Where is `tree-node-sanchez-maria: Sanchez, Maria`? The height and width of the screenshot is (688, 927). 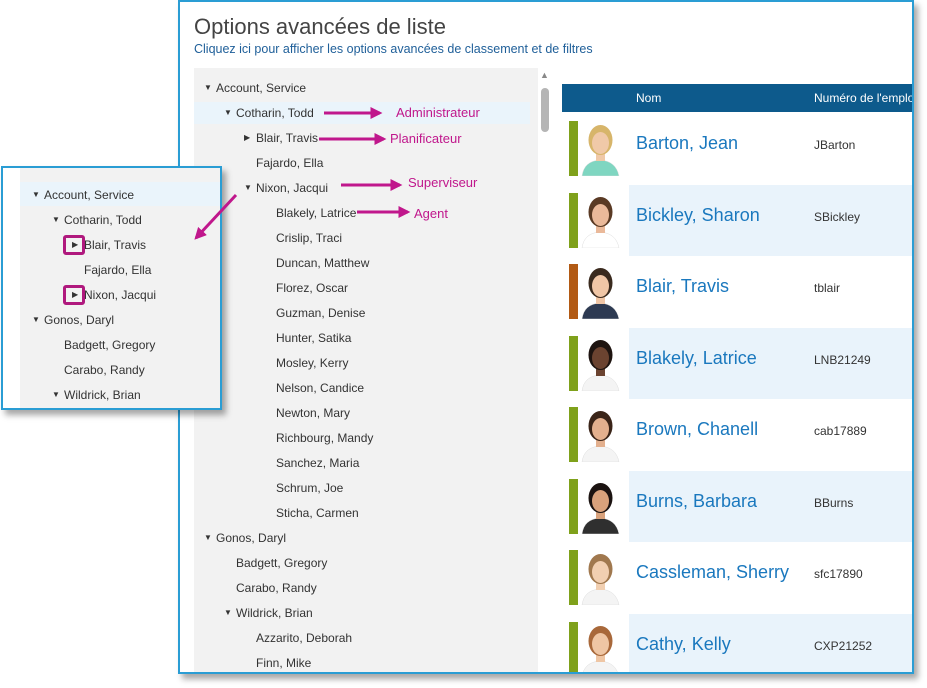 tree-node-sanchez-maria: Sanchez, Maria is located at coordinates (359, 463).